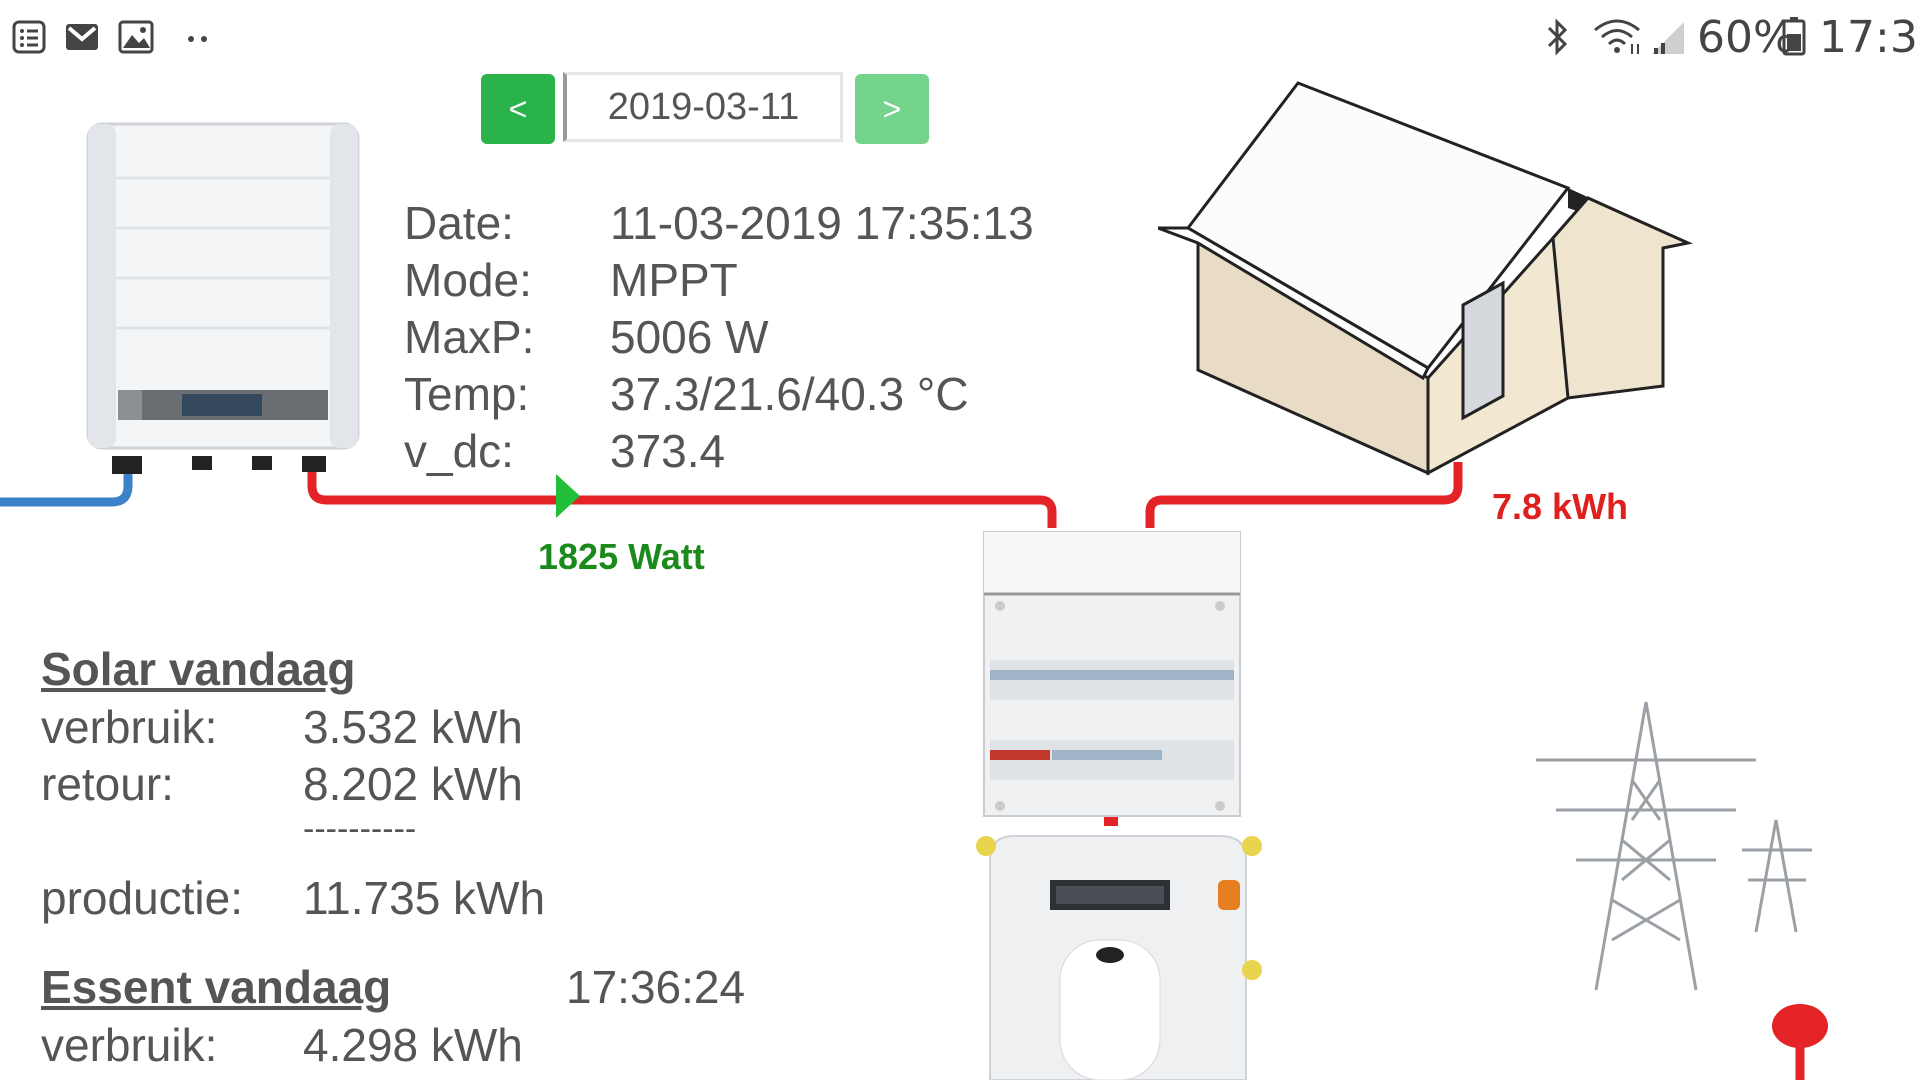 Image resolution: width=1920 pixels, height=1080 pixels. Describe the element at coordinates (1119, 957) in the screenshot. I see `electricity-meter-icon` at that location.